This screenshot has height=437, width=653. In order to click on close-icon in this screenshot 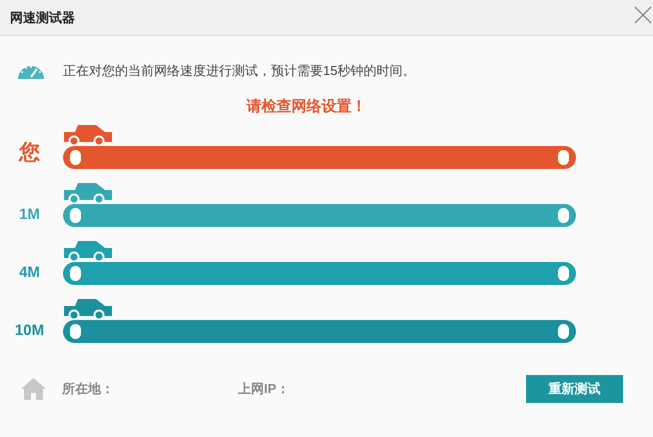, I will do `click(643, 15)`.